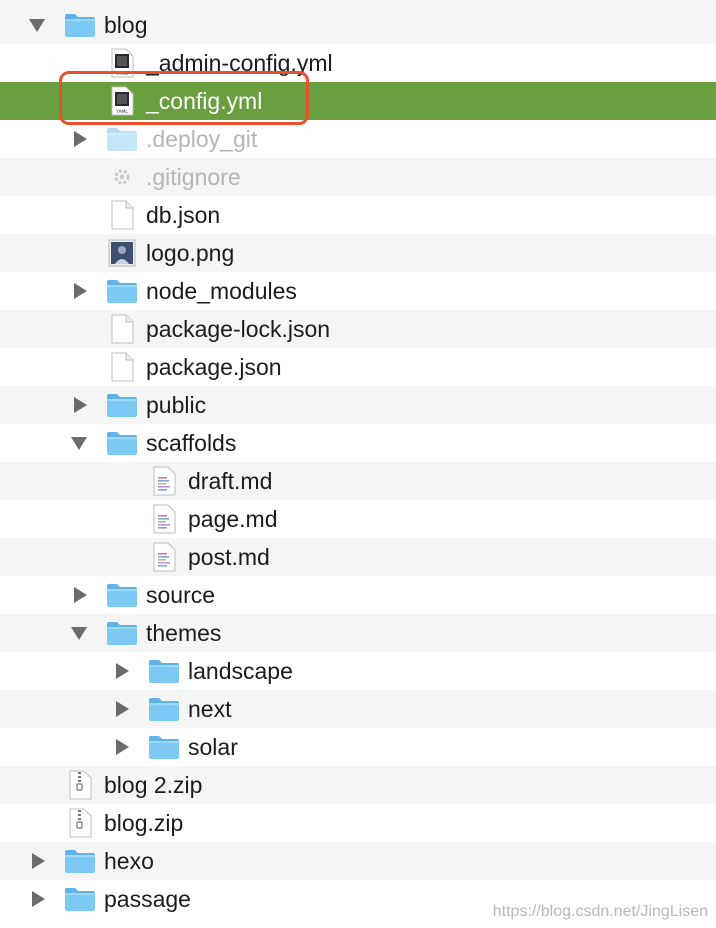 This screenshot has width=716, height=928. Describe the element at coordinates (358, 443) in the screenshot. I see `tree-row-scaffolds: scaffolds` at that location.